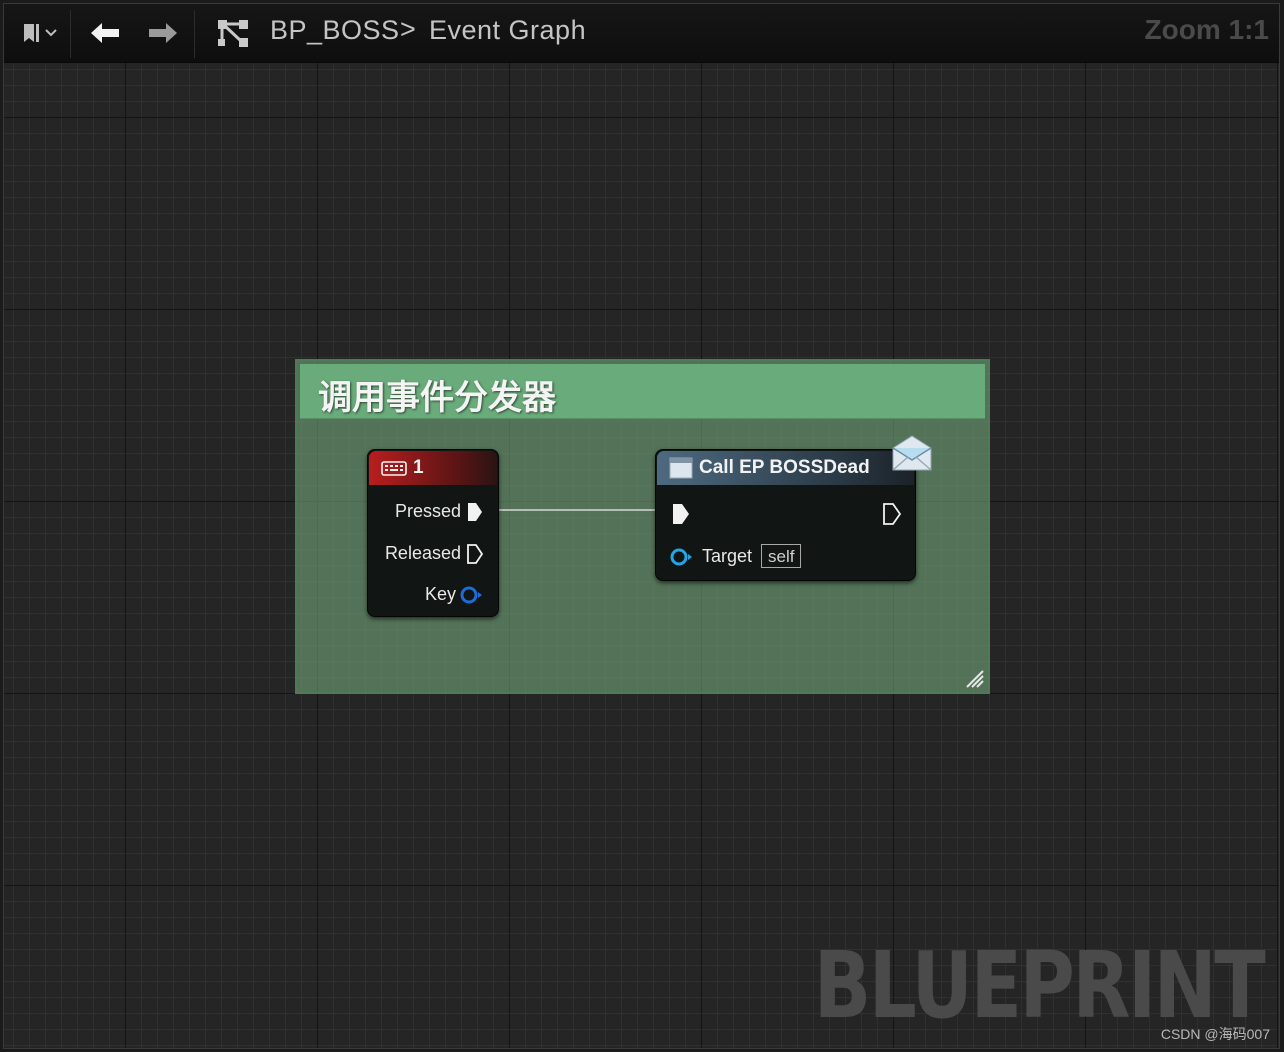 This screenshot has width=1284, height=1052. I want to click on credit-text: CSDN @海码007, so click(1215, 1034).